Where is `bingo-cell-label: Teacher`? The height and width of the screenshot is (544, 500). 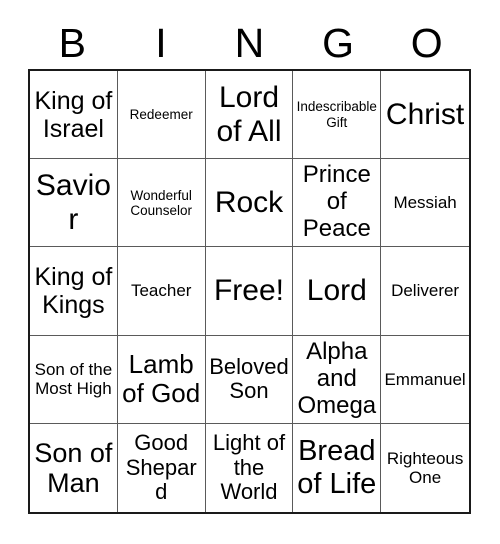 bingo-cell-label: Teacher is located at coordinates (161, 291).